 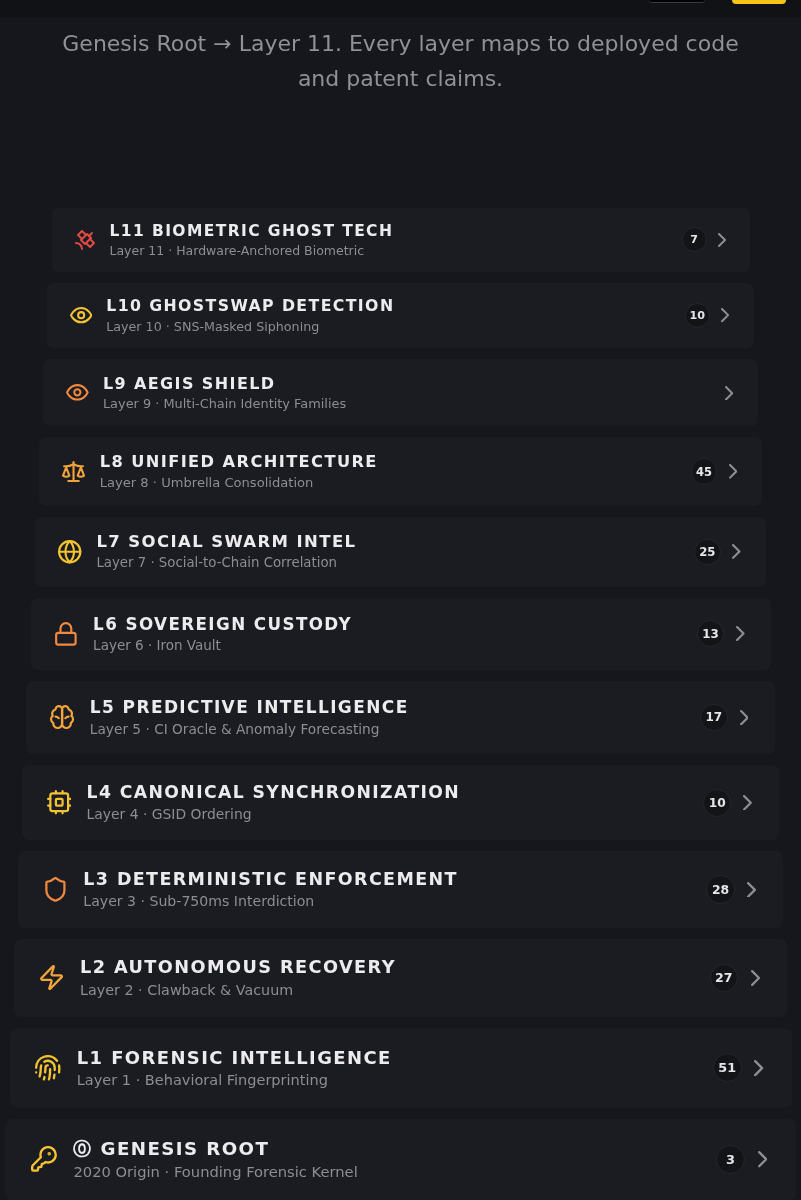 I want to click on layer-card: L2 AUTONOMOUS RECOVERY Layer 2 · Clawback & Vacuum 27, so click(x=400, y=977).